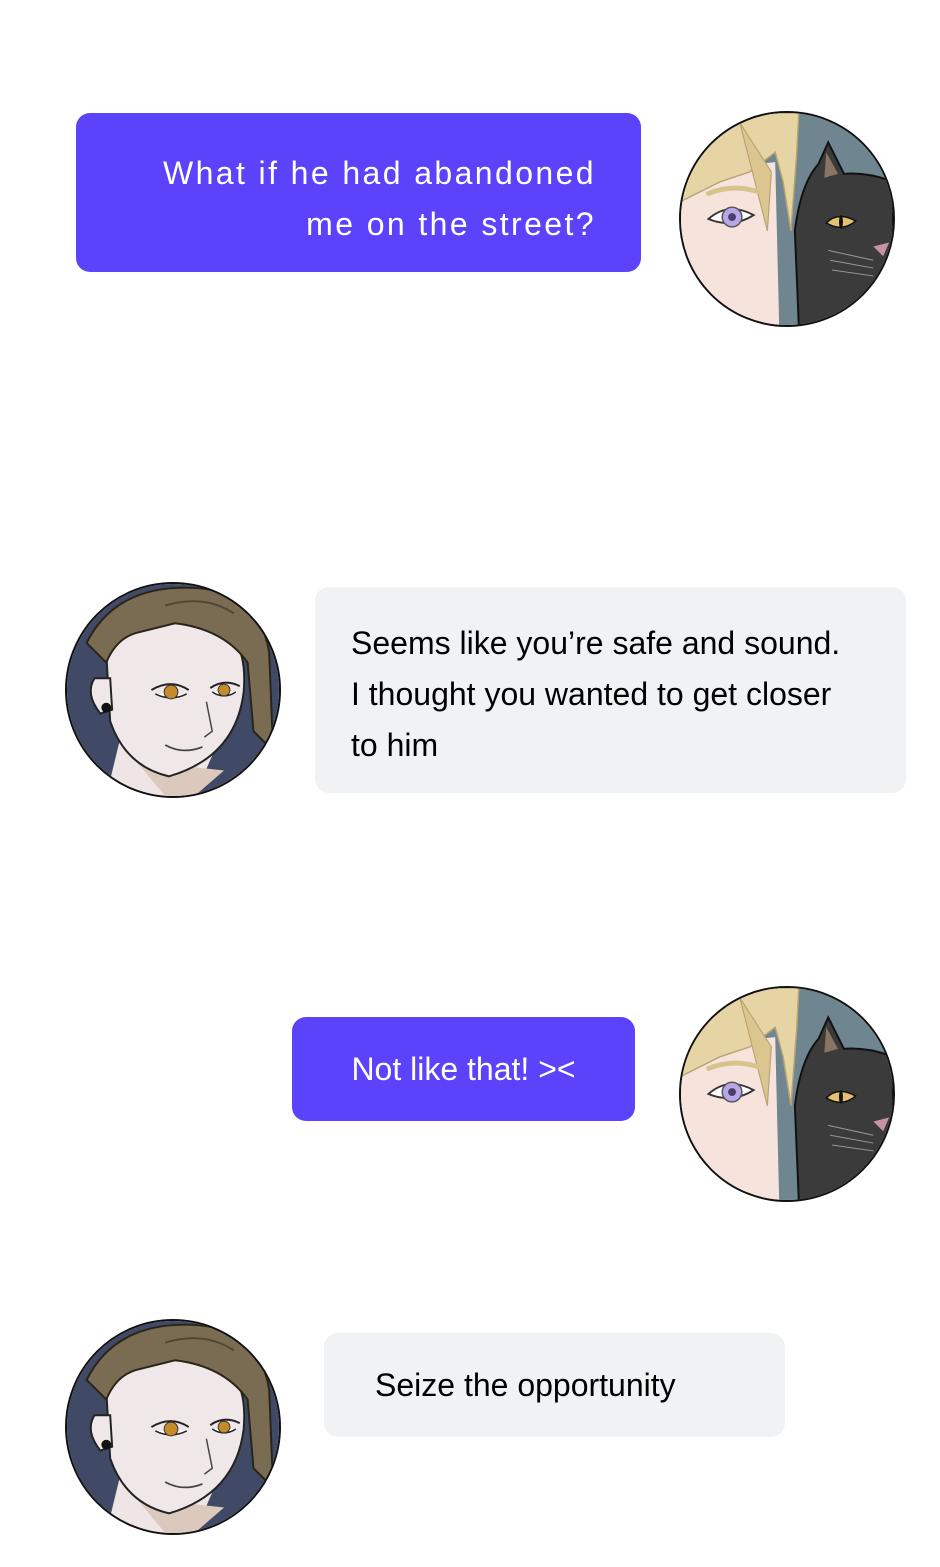 This screenshot has width=940, height=1567. What do you see at coordinates (451, 224) in the screenshot?
I see `message-text-line: me on the street?` at bounding box center [451, 224].